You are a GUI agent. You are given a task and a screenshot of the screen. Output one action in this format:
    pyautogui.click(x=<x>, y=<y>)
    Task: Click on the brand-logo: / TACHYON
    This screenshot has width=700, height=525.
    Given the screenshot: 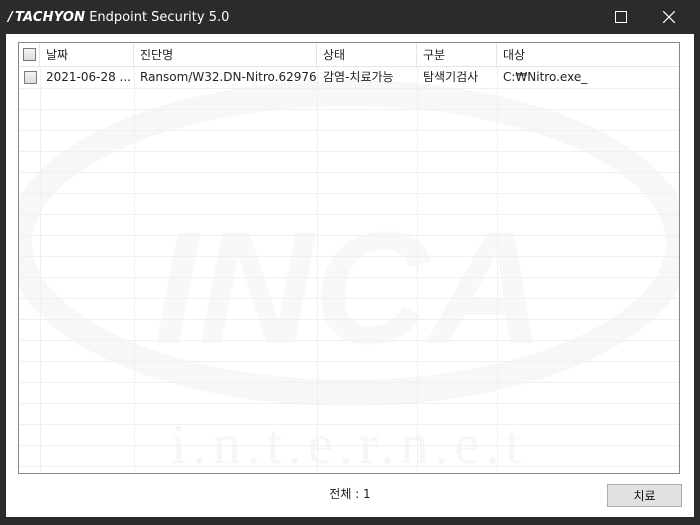 What is the action you would take?
    pyautogui.click(x=47, y=17)
    